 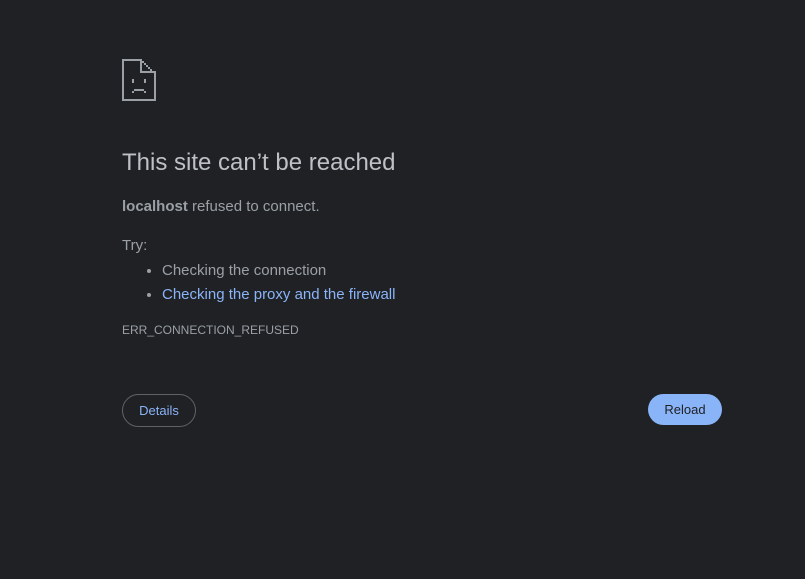 What do you see at coordinates (685, 409) in the screenshot?
I see `reload-button: Reload` at bounding box center [685, 409].